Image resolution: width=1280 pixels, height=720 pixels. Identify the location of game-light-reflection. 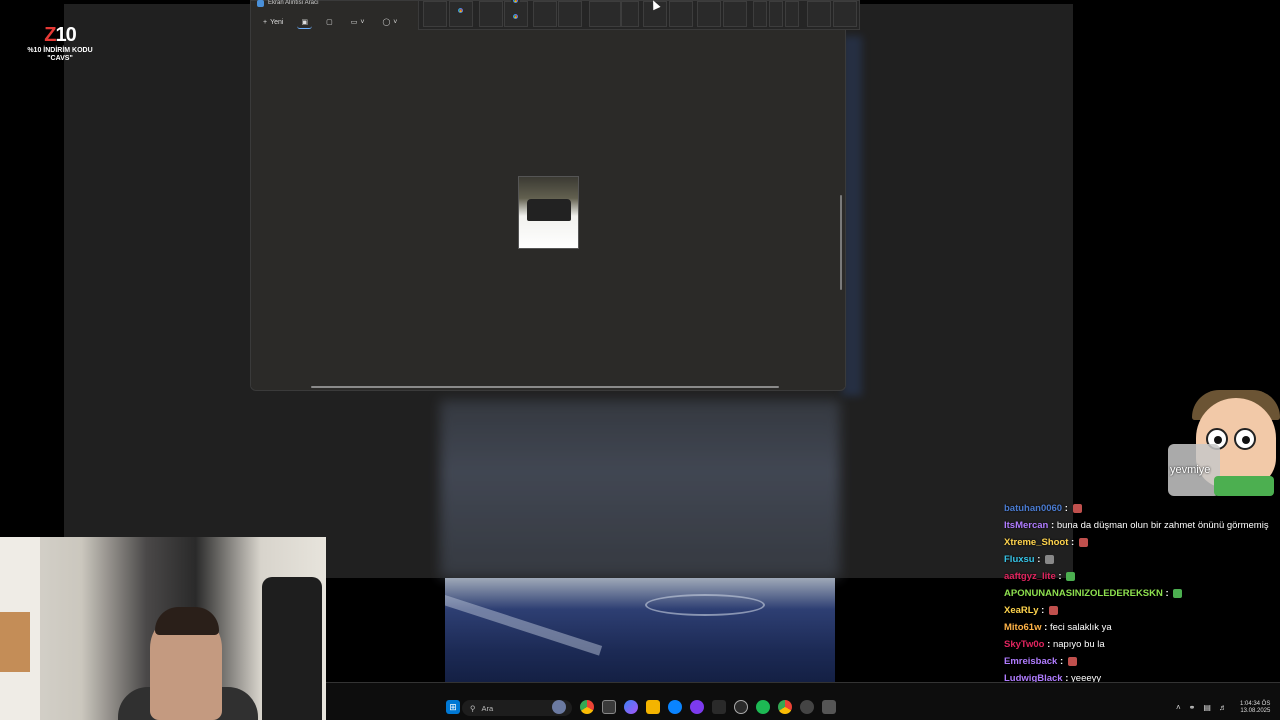
(524, 623).